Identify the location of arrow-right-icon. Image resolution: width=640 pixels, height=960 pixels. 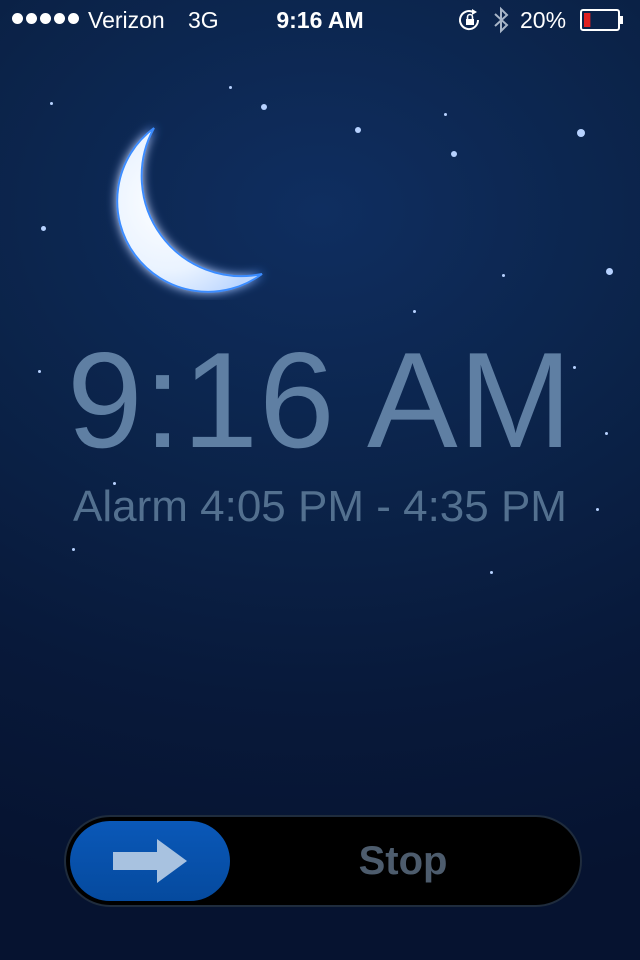
(150, 861).